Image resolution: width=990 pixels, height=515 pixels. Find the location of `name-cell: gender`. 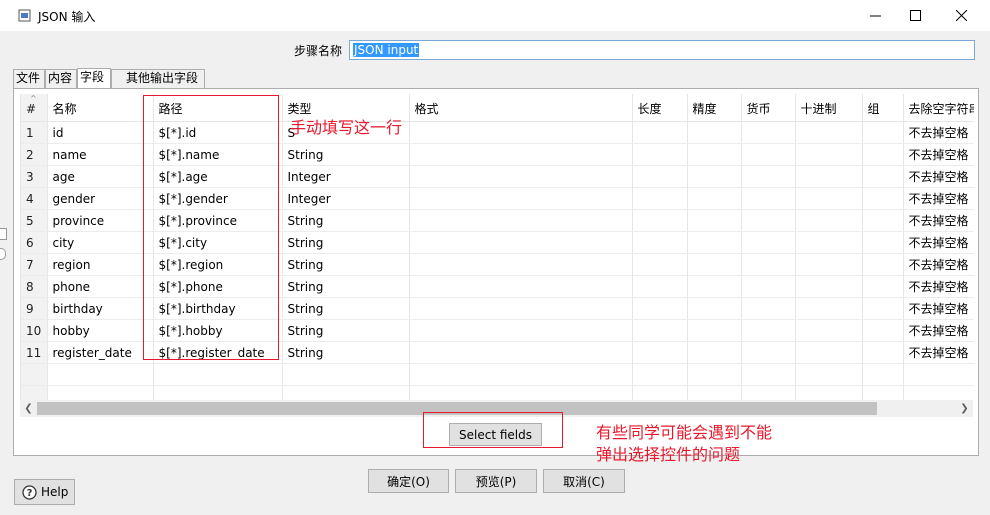

name-cell: gender is located at coordinates (100, 198).